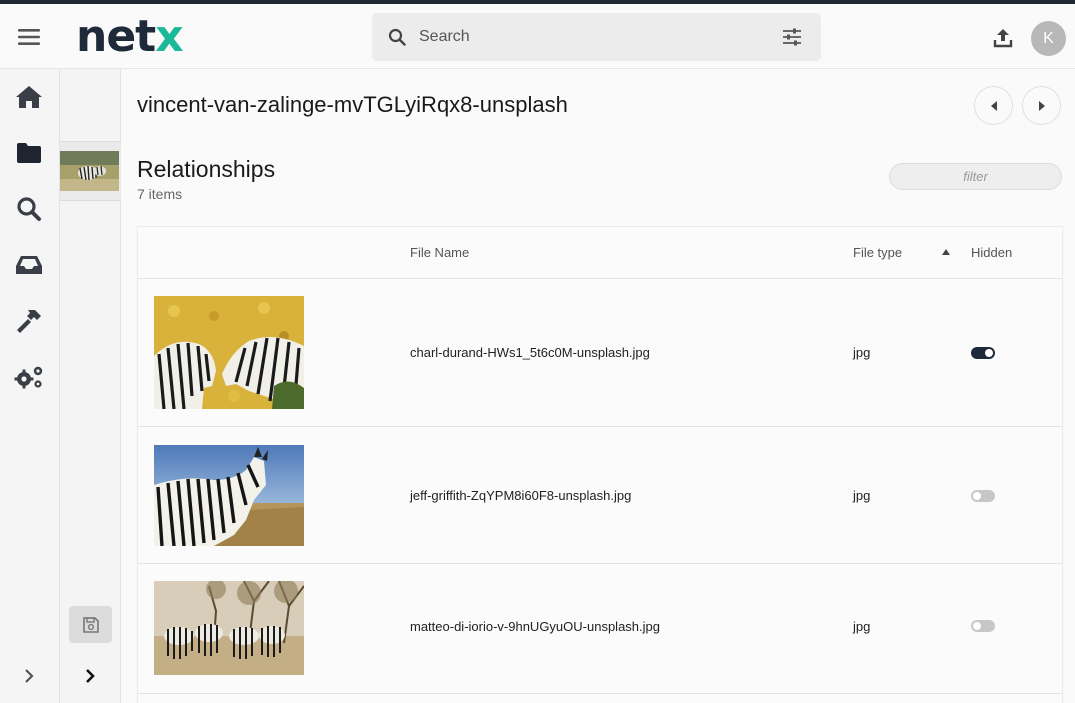 This screenshot has width=1075, height=703. Describe the element at coordinates (90, 386) in the screenshot. I see `asset-version-panel` at that location.